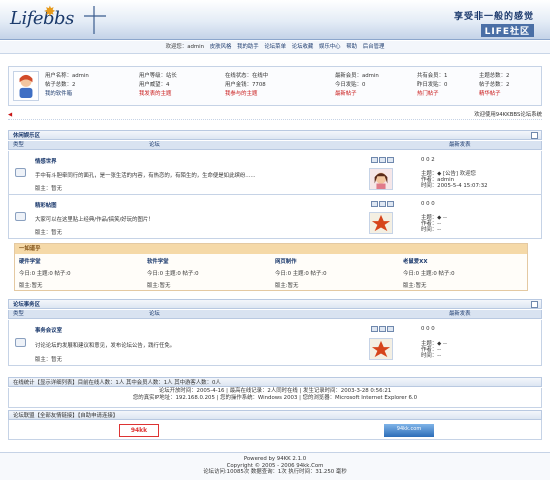 This screenshot has width=550, height=480. I want to click on nav-favorites: 论坛收藏, so click(303, 47).